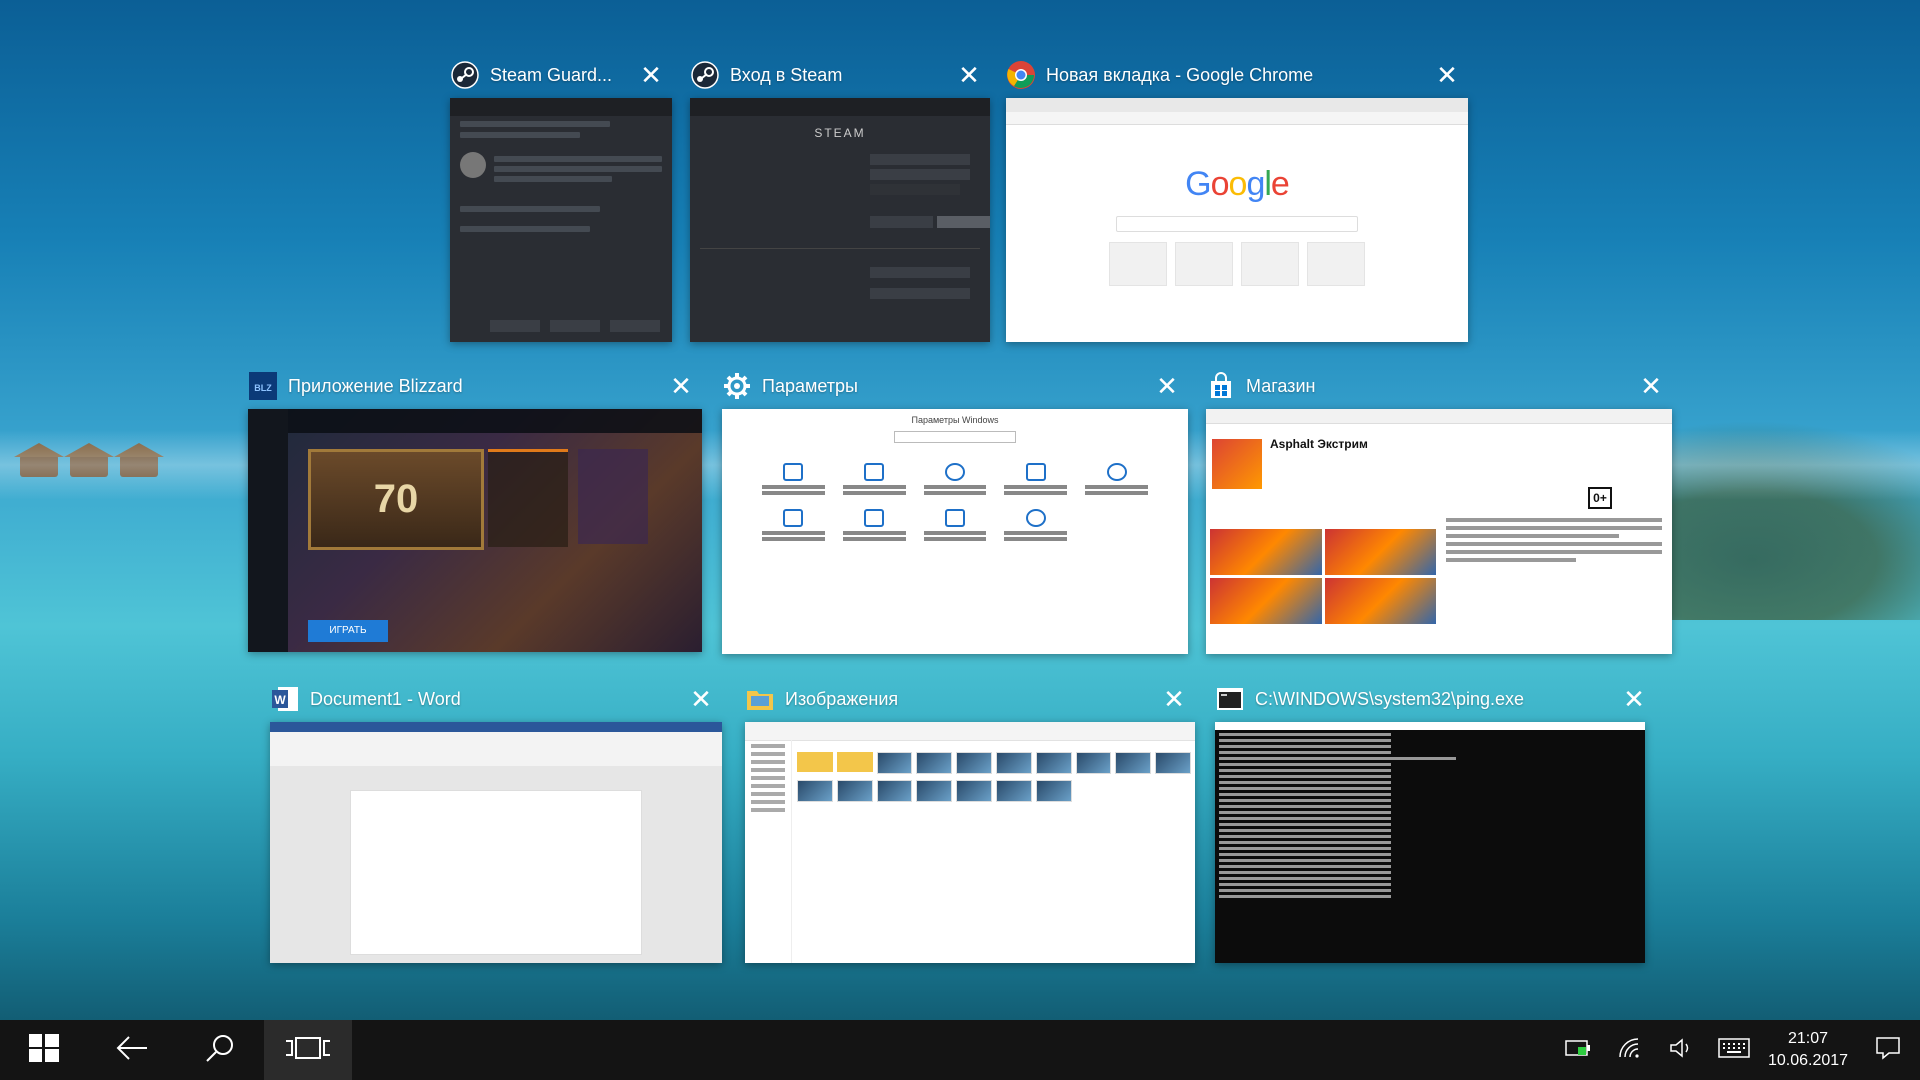  What do you see at coordinates (396, 499) in the screenshot?
I see `blizzard-banner-number: 70` at bounding box center [396, 499].